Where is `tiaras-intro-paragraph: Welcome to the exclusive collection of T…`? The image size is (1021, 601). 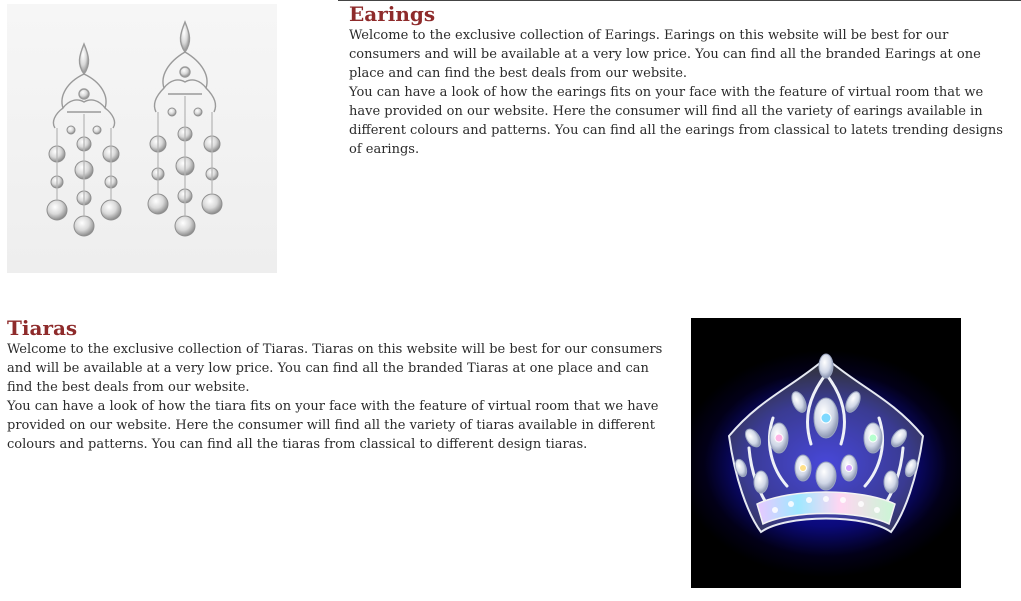
tiaras-intro-paragraph: Welcome to the exclusive collection of T… is located at coordinates (335, 368).